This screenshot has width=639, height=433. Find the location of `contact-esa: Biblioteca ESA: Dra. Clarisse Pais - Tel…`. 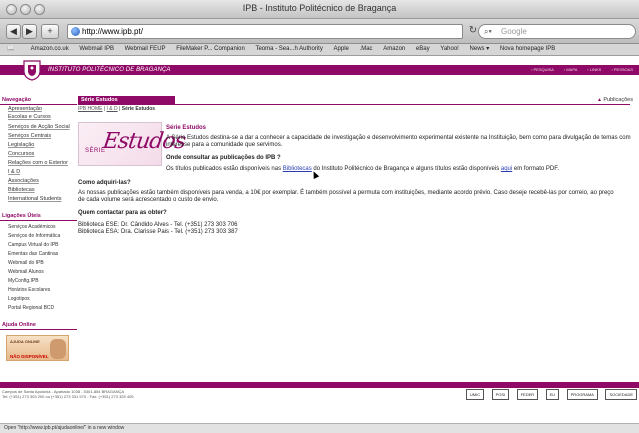

contact-esa: Biblioteca ESA: Dra. Clarisse Pais - Tel… is located at coordinates (158, 232).